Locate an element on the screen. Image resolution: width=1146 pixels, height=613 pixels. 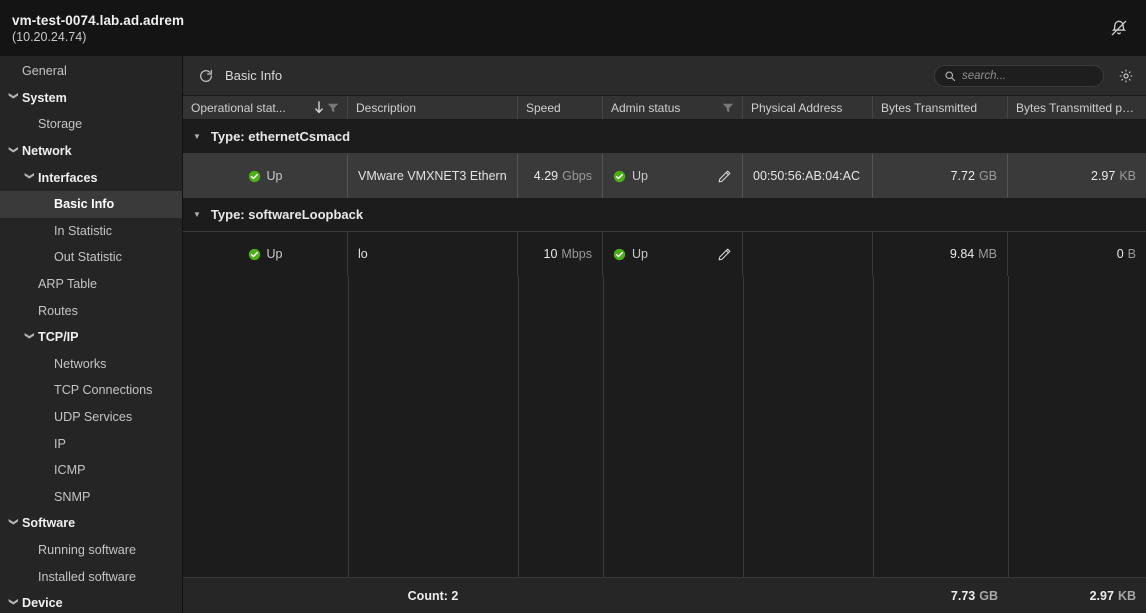
status-ok-icon is located at coordinates (619, 254).